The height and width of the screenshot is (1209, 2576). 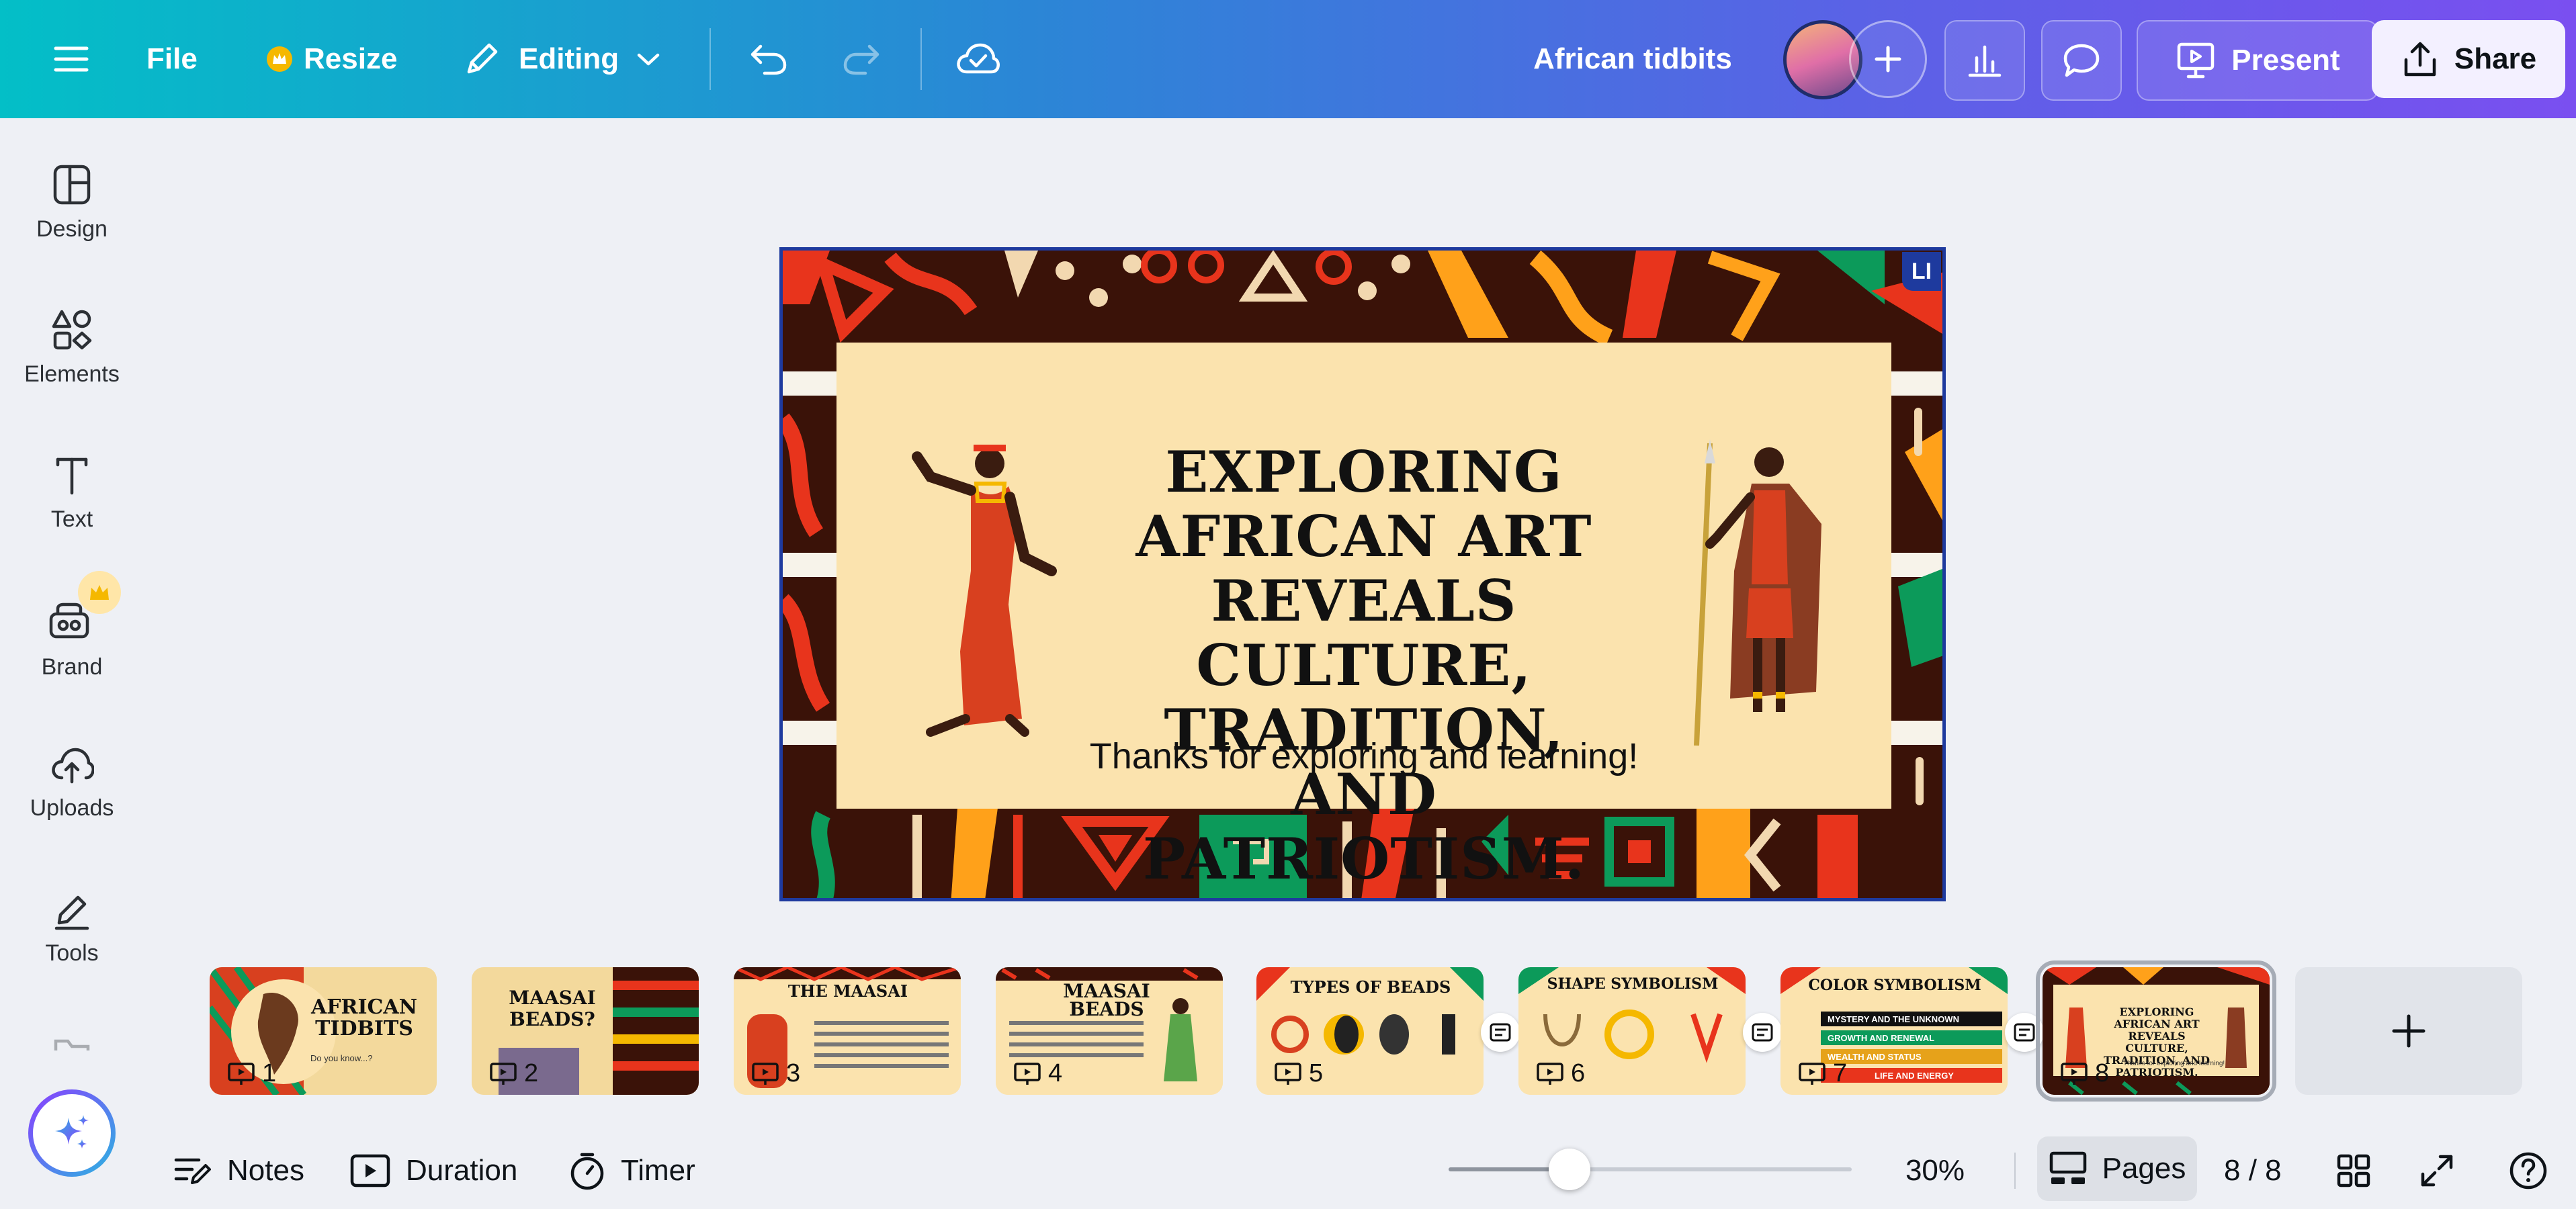 What do you see at coordinates (585, 1031) in the screenshot?
I see `page-thumbnail-2: Maasai Beads? 2` at bounding box center [585, 1031].